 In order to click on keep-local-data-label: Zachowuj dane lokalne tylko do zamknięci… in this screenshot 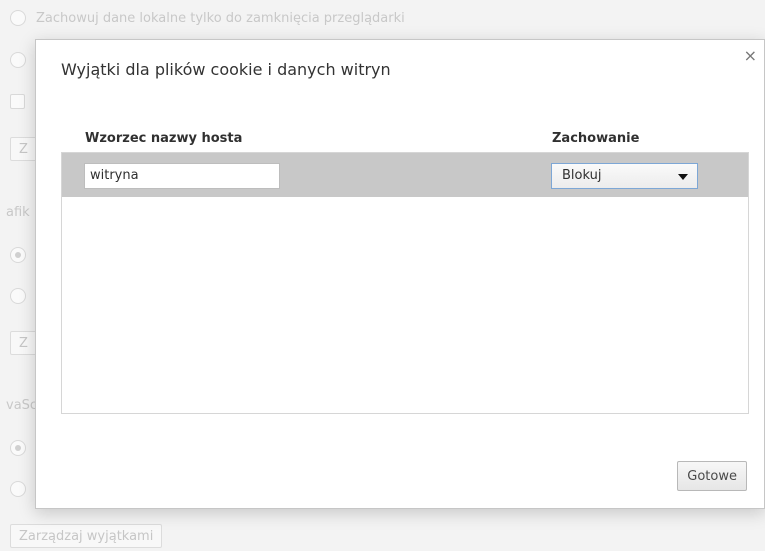, I will do `click(220, 18)`.